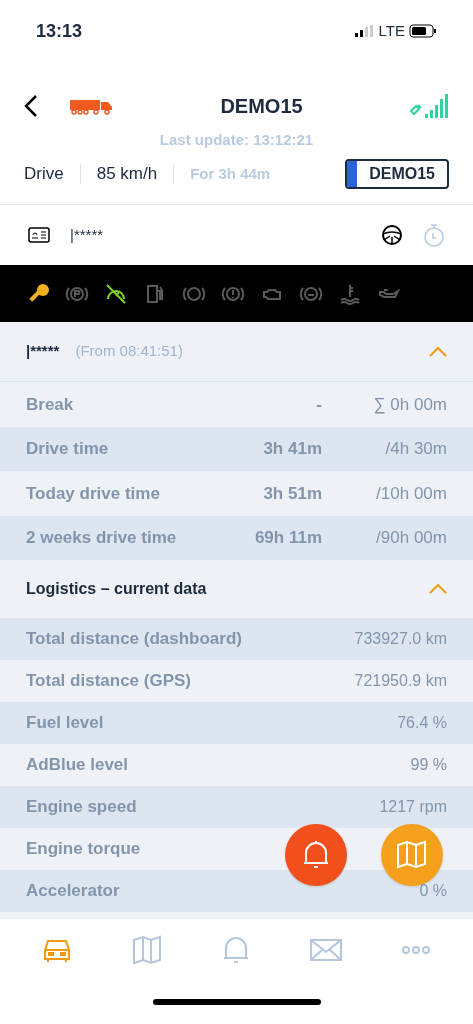 The width and height of the screenshot is (473, 1024). Describe the element at coordinates (411, 538) in the screenshot. I see `row-limit: /90h 00m` at that location.